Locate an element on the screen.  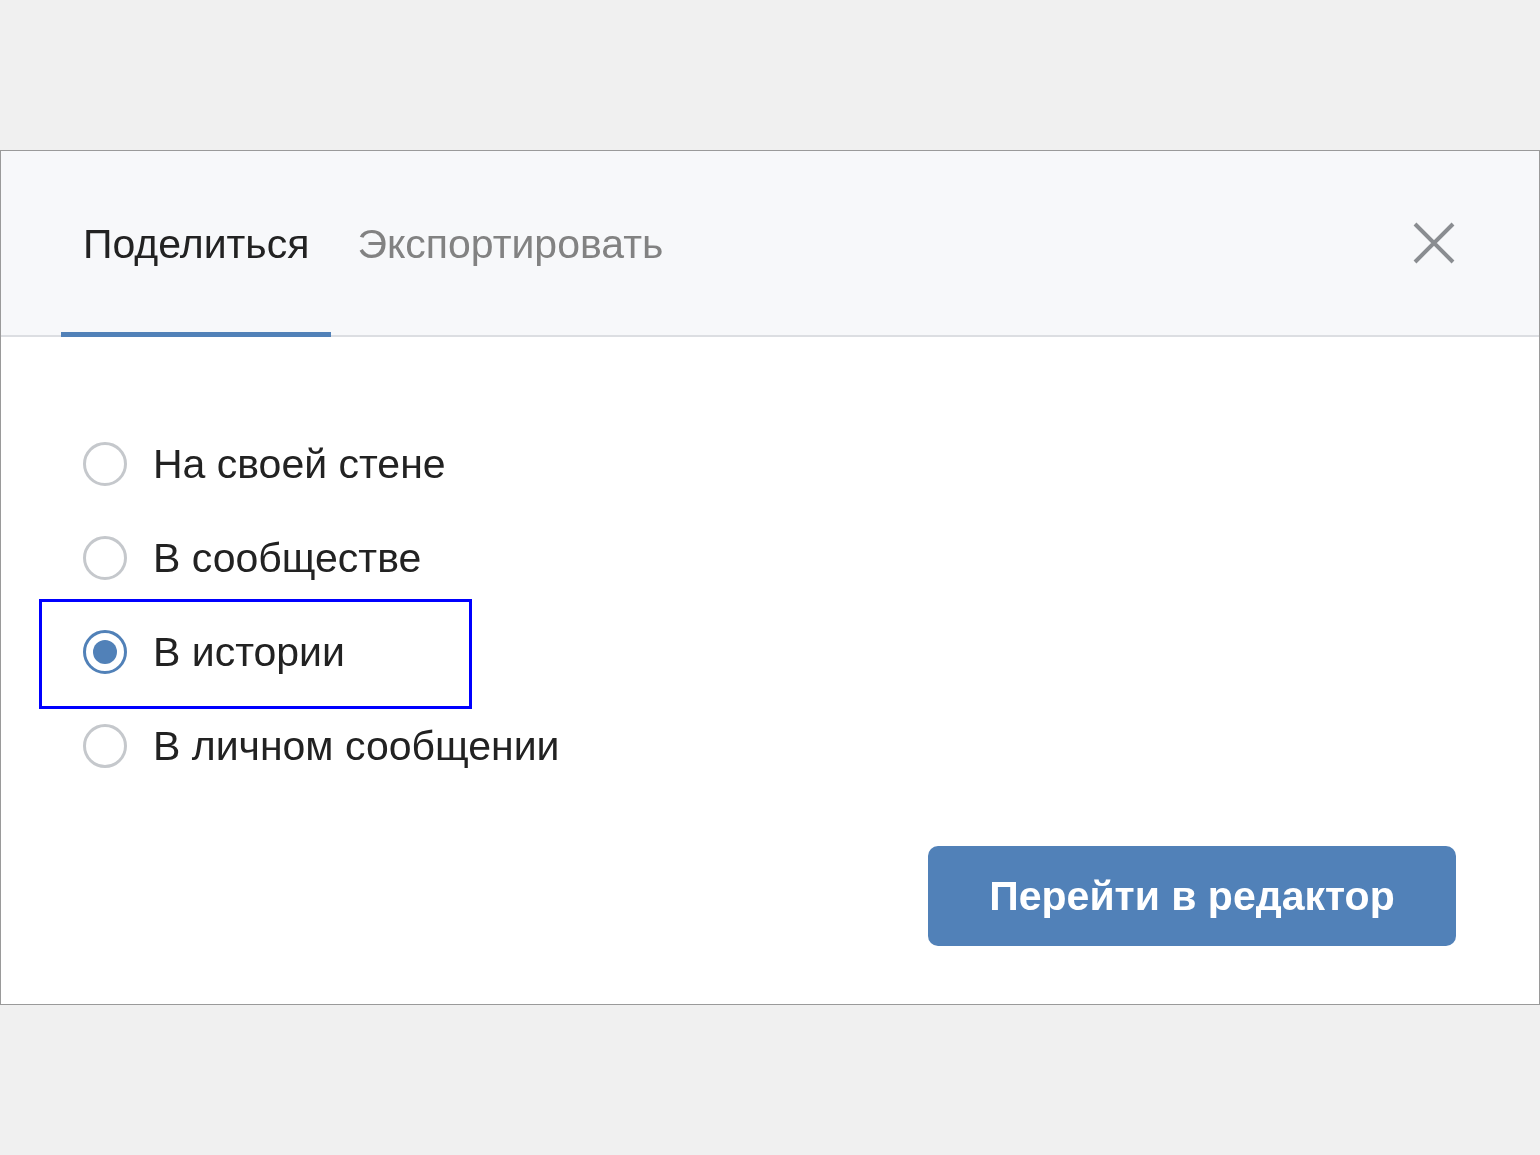
tab: Экспортировать is located at coordinates (510, 244).